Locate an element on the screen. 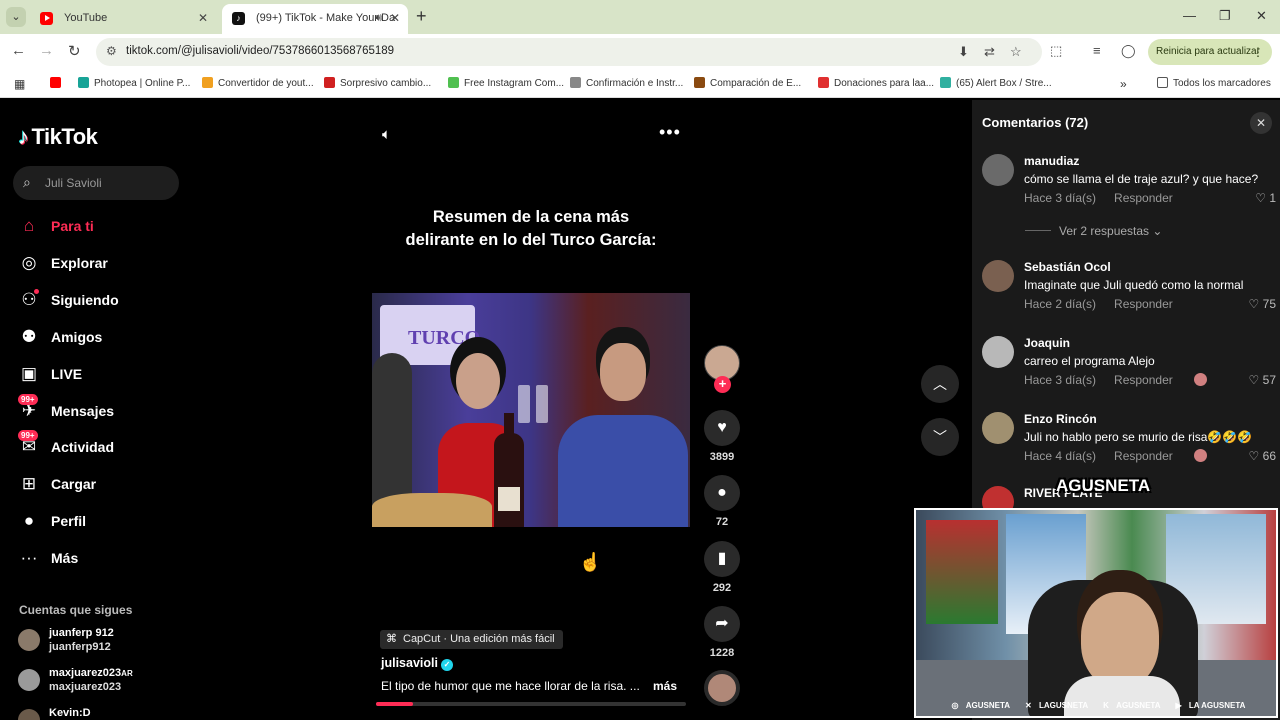 The image size is (1280, 720). volume-icon: 🔈︎ is located at coordinates (386, 134).